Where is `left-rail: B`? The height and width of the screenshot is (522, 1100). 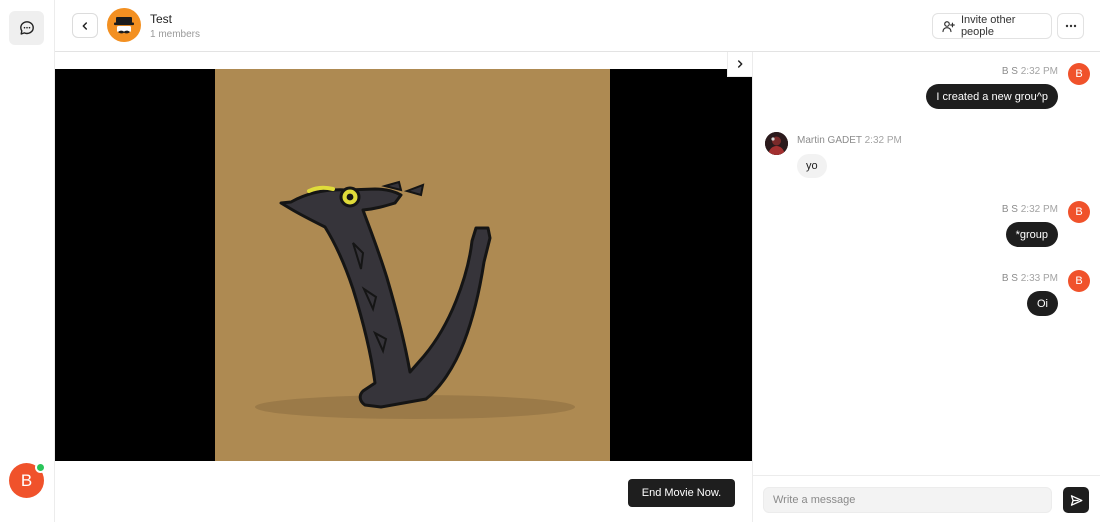 left-rail: B is located at coordinates (27, 261).